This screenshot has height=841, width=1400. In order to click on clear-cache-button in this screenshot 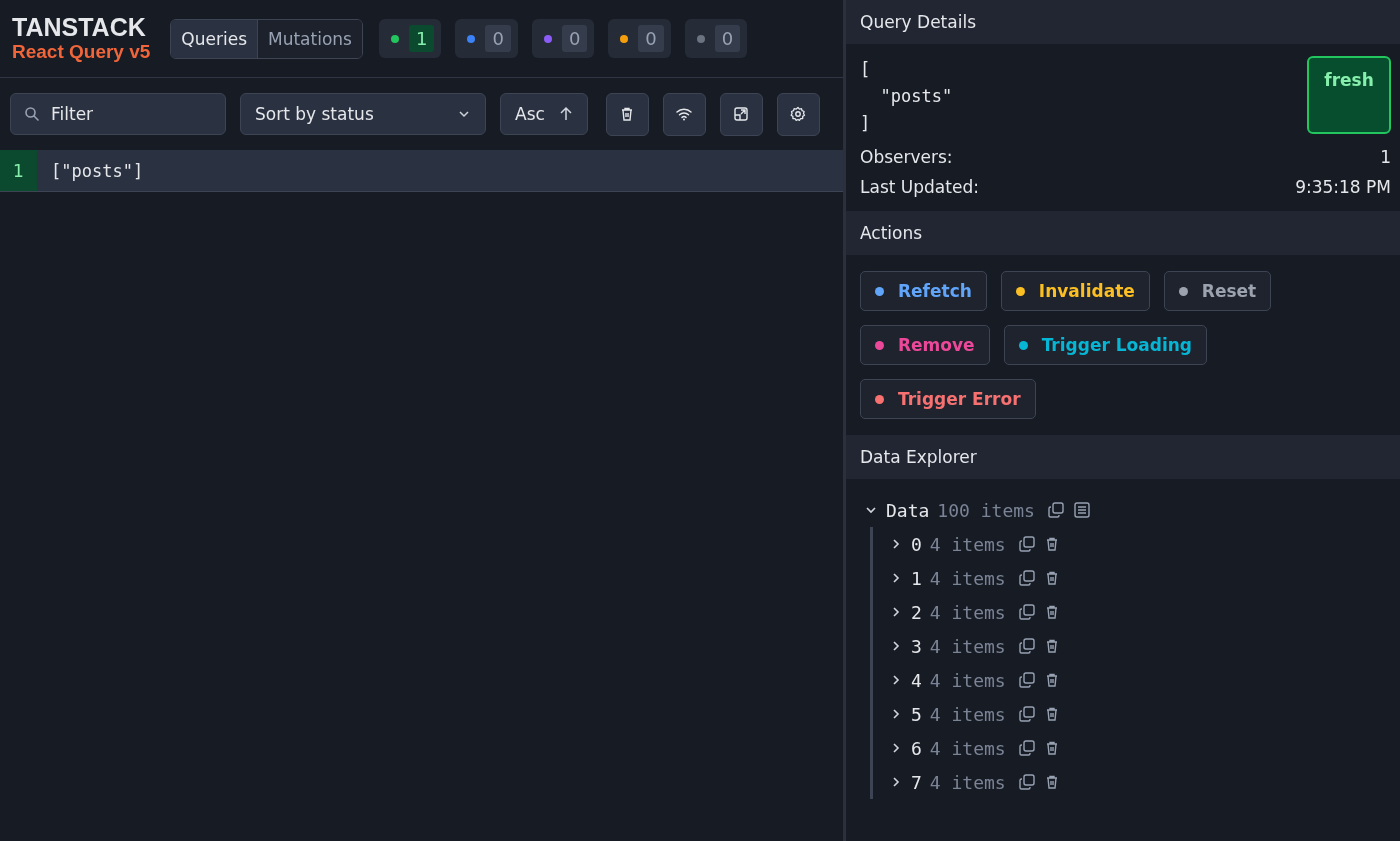, I will do `click(627, 114)`.